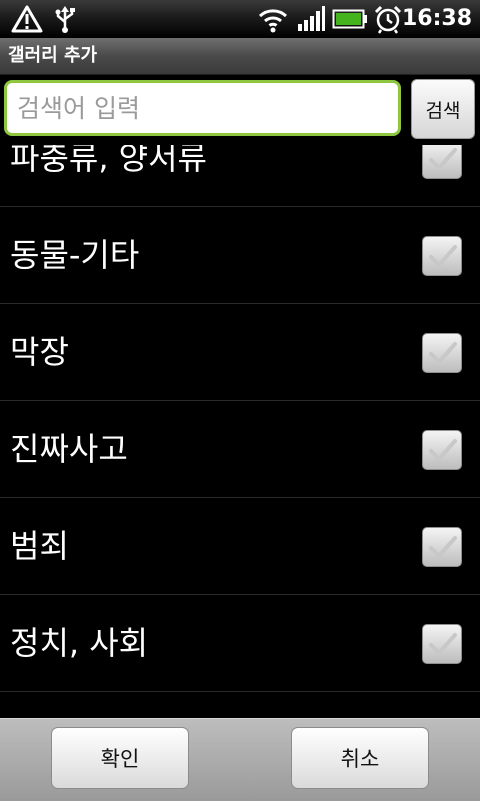 This screenshot has height=801, width=480. What do you see at coordinates (75, 255) in the screenshot?
I see `list-item-label: 동물-기타` at bounding box center [75, 255].